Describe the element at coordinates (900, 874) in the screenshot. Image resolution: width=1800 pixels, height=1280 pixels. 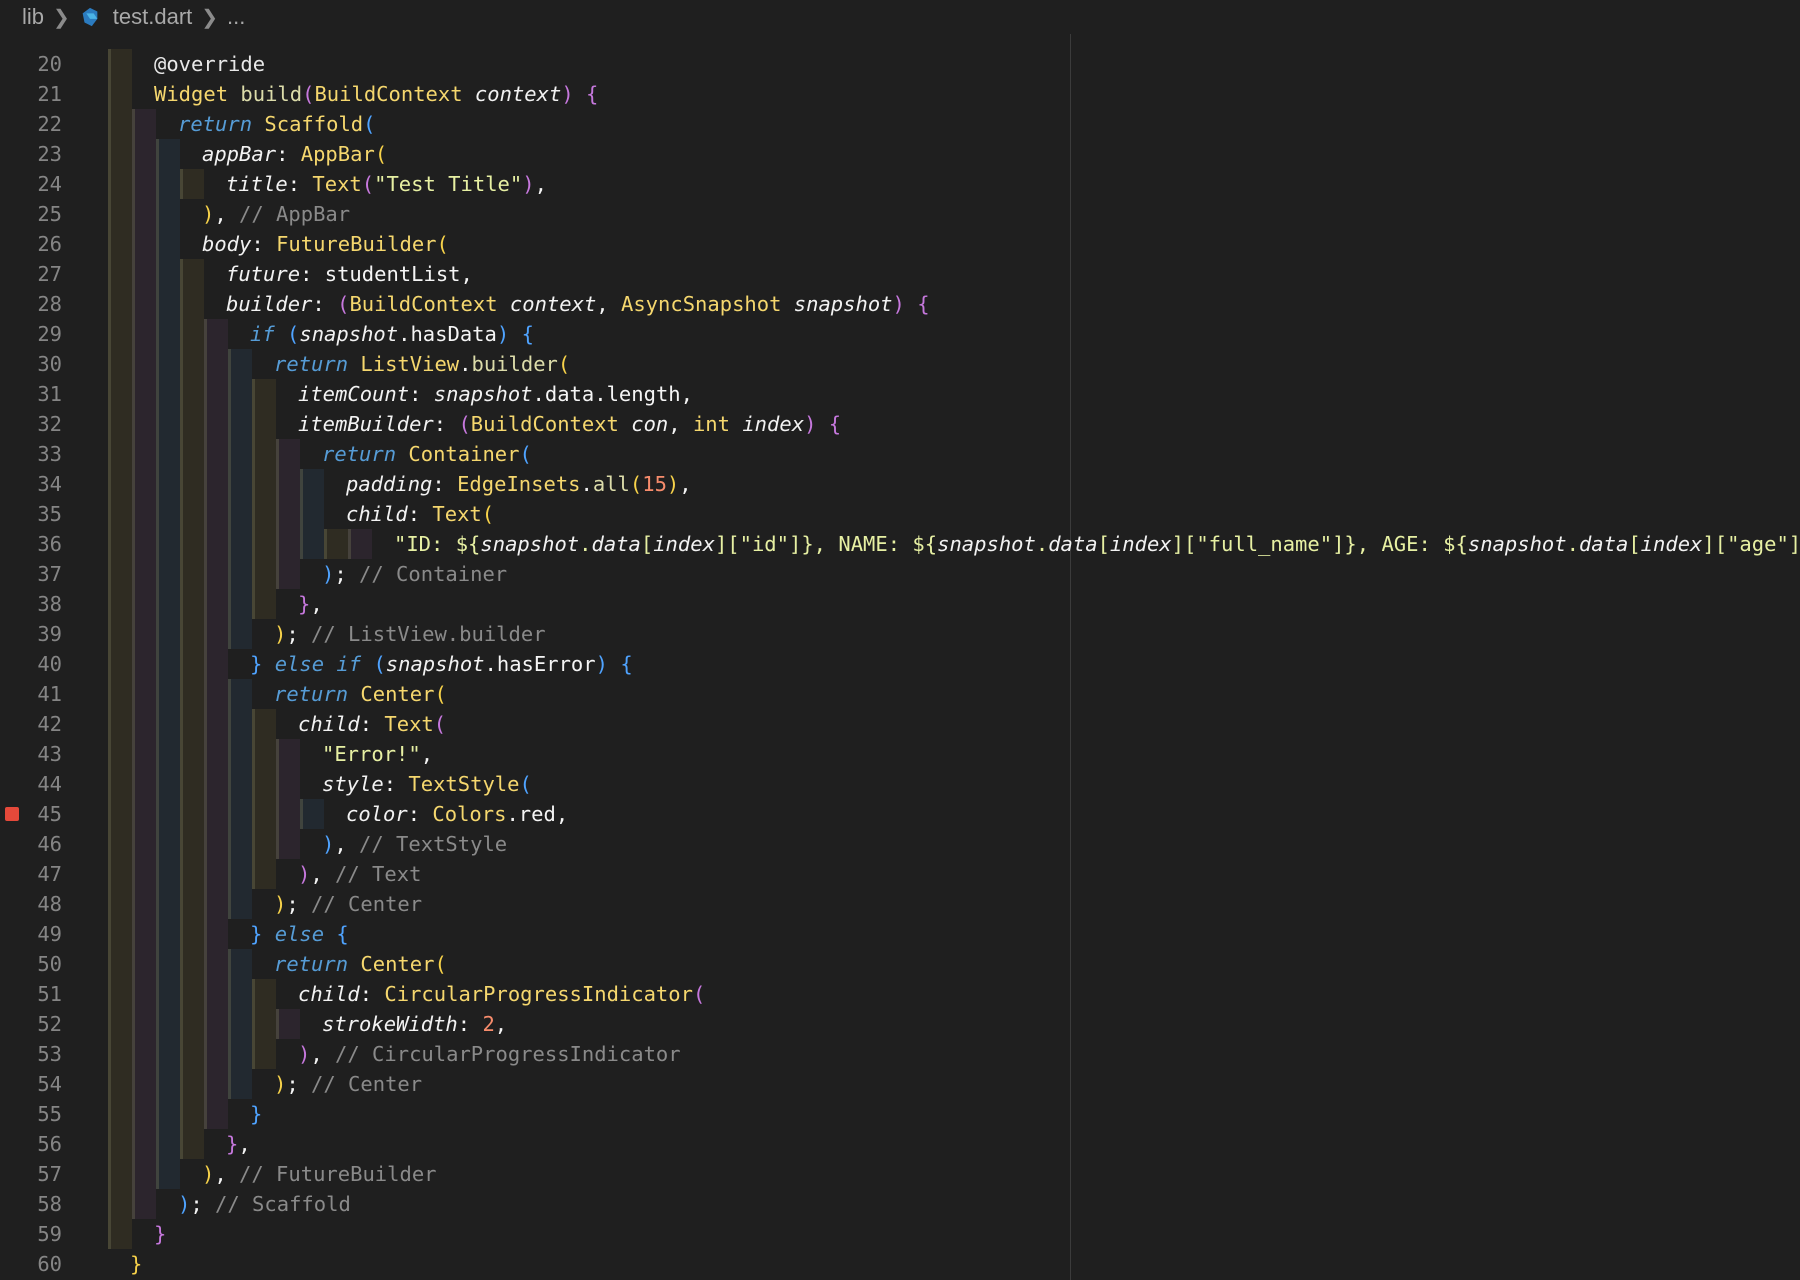
I see `code-line: 47), // Text` at that location.